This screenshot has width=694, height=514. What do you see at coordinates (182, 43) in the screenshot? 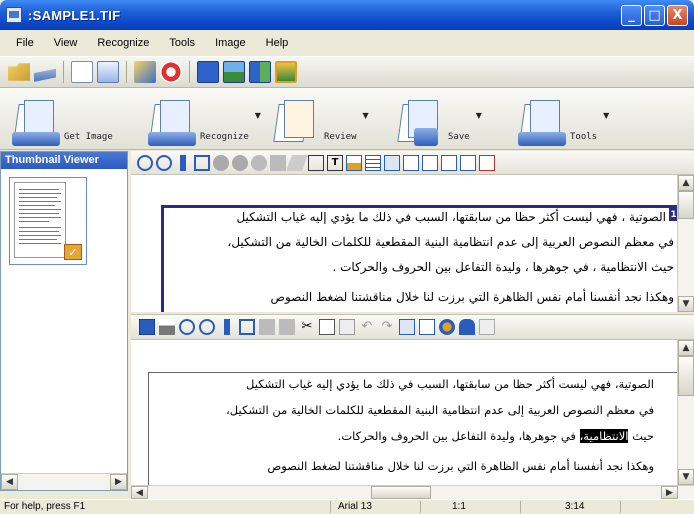
I see `menu-tools: Tools` at bounding box center [182, 43].